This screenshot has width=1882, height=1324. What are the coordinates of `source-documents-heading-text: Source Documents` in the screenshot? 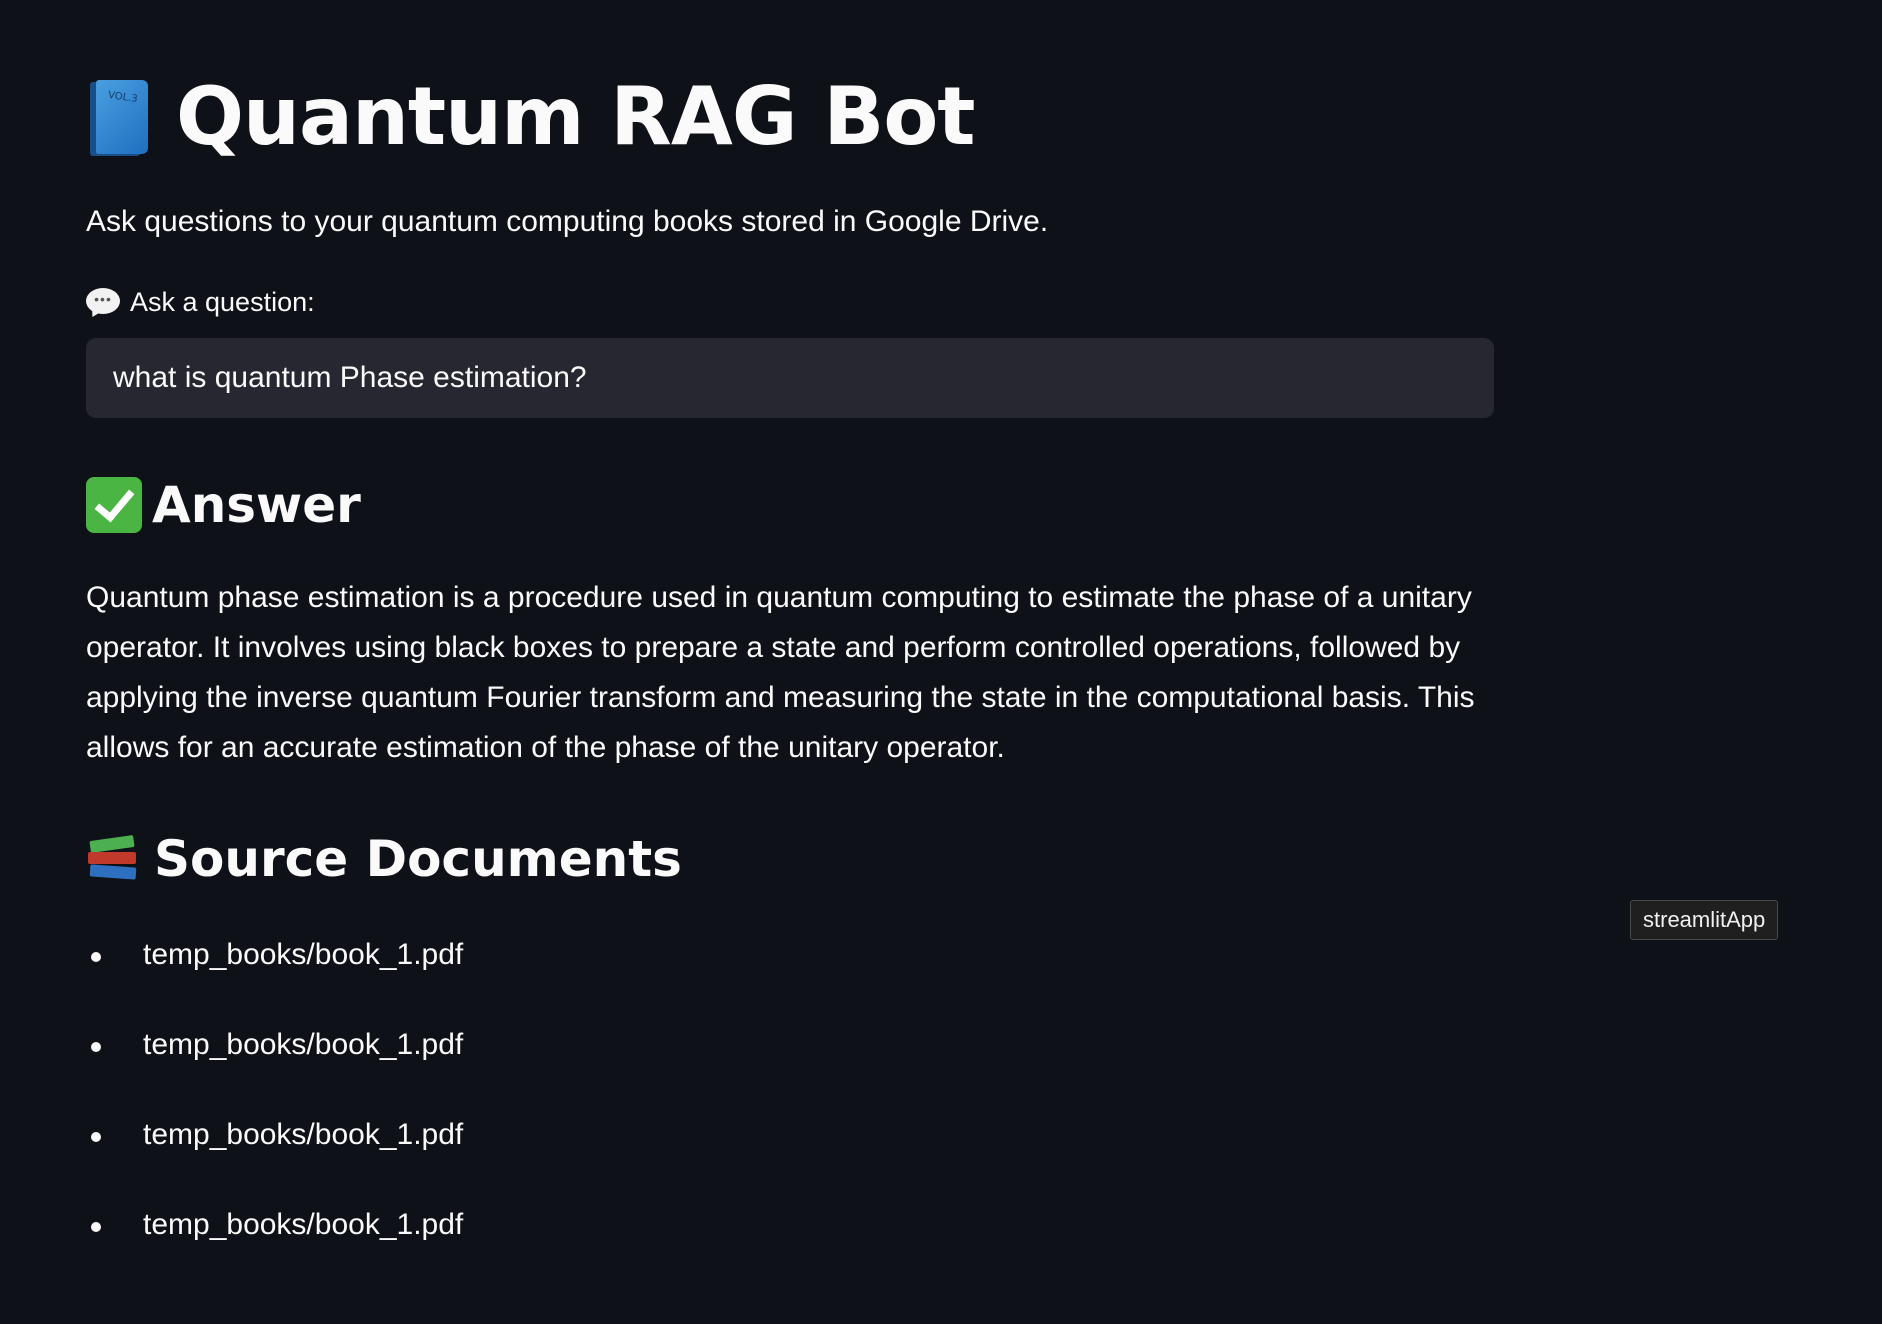 It's located at (418, 859).